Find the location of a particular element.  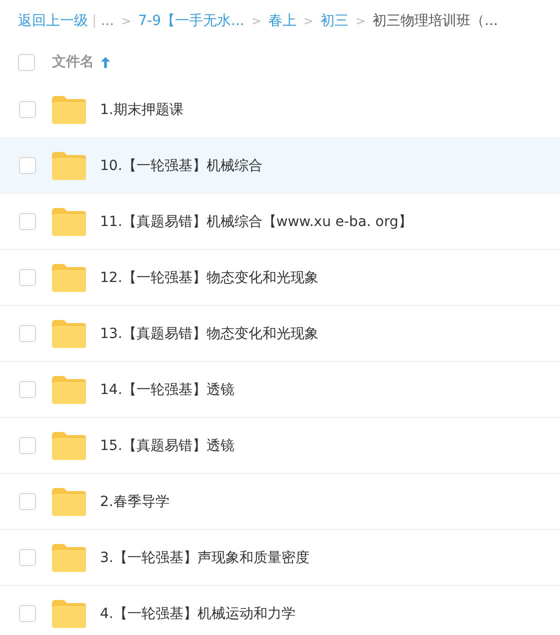

file-name: 2.春季导学 is located at coordinates (135, 501).